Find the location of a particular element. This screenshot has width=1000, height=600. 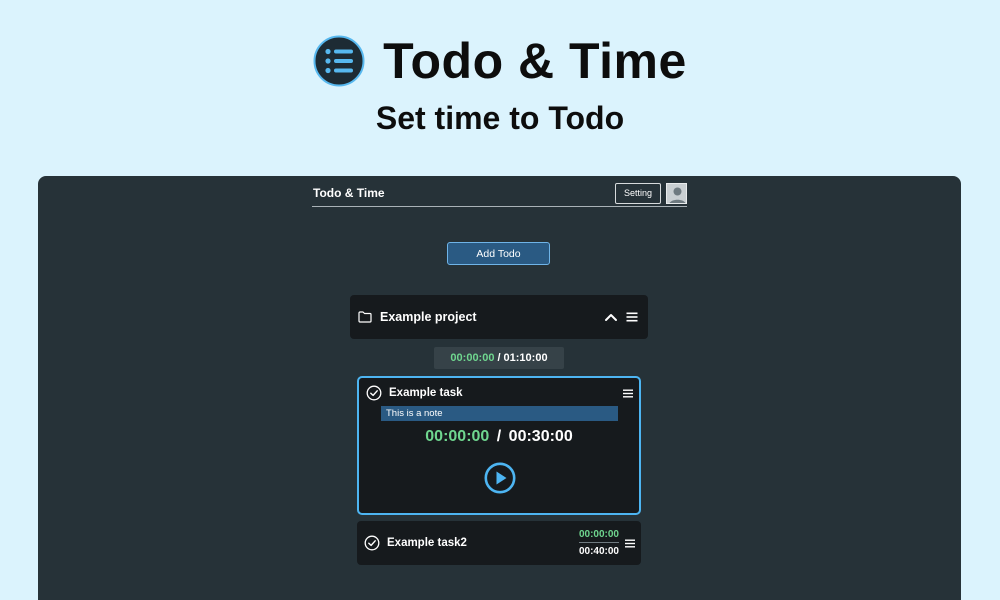

project-bar: Example project is located at coordinates (499, 317).